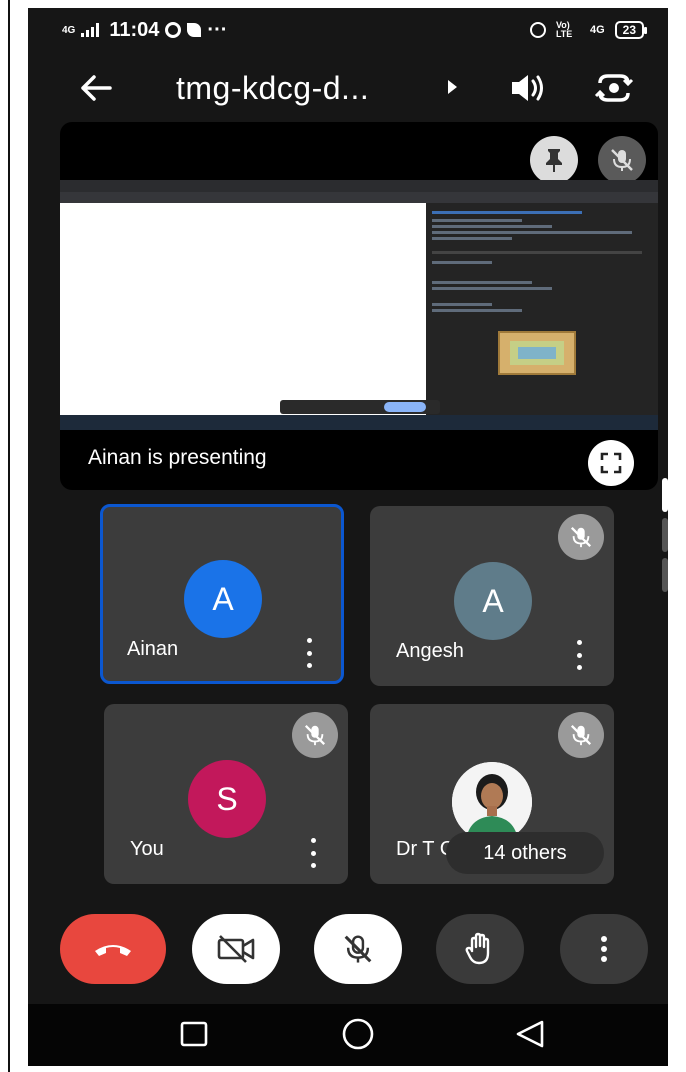 The height and width of the screenshot is (1072, 686). What do you see at coordinates (597, 30) in the screenshot?
I see `network-type-2: 4G` at bounding box center [597, 30].